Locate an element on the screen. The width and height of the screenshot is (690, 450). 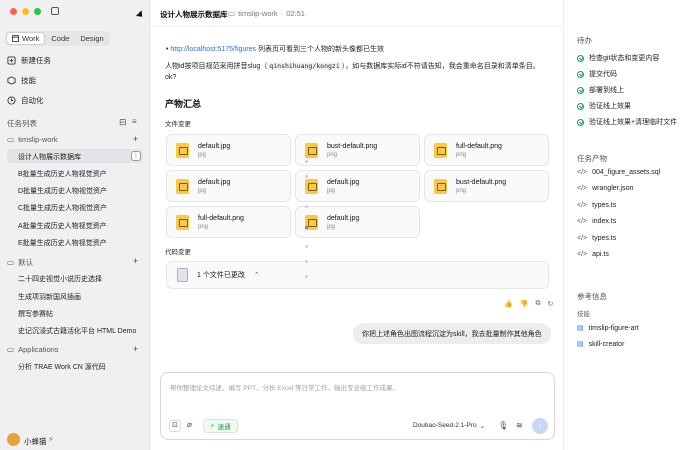
tab-code: Code is located at coordinates (60, 38).